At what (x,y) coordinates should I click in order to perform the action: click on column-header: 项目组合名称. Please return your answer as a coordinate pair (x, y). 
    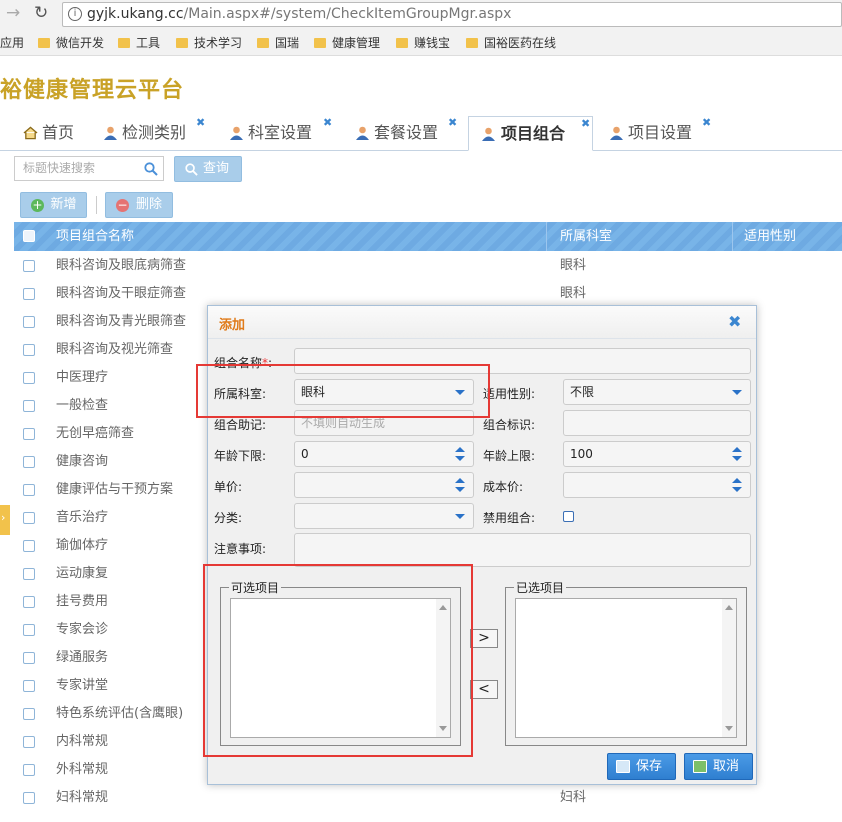
    Looking at the image, I should click on (95, 236).